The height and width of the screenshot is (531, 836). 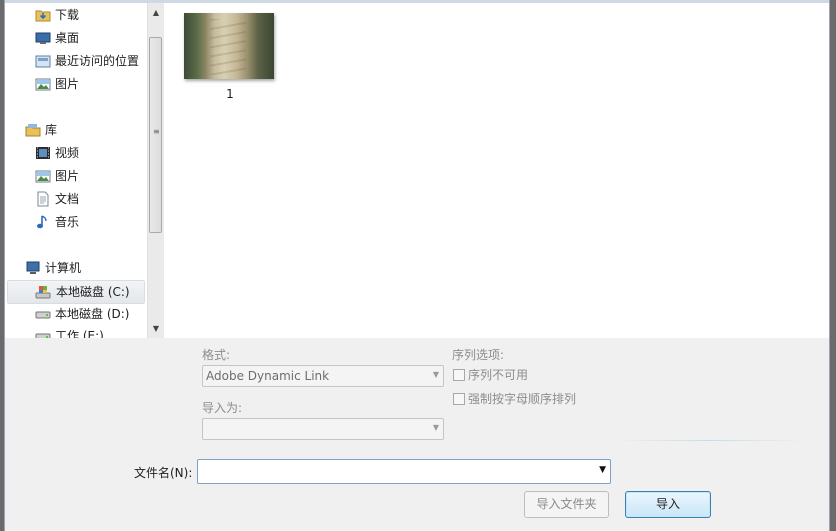 What do you see at coordinates (79, 333) in the screenshot?
I see `nav-item-label: 工作 (E:)` at bounding box center [79, 333].